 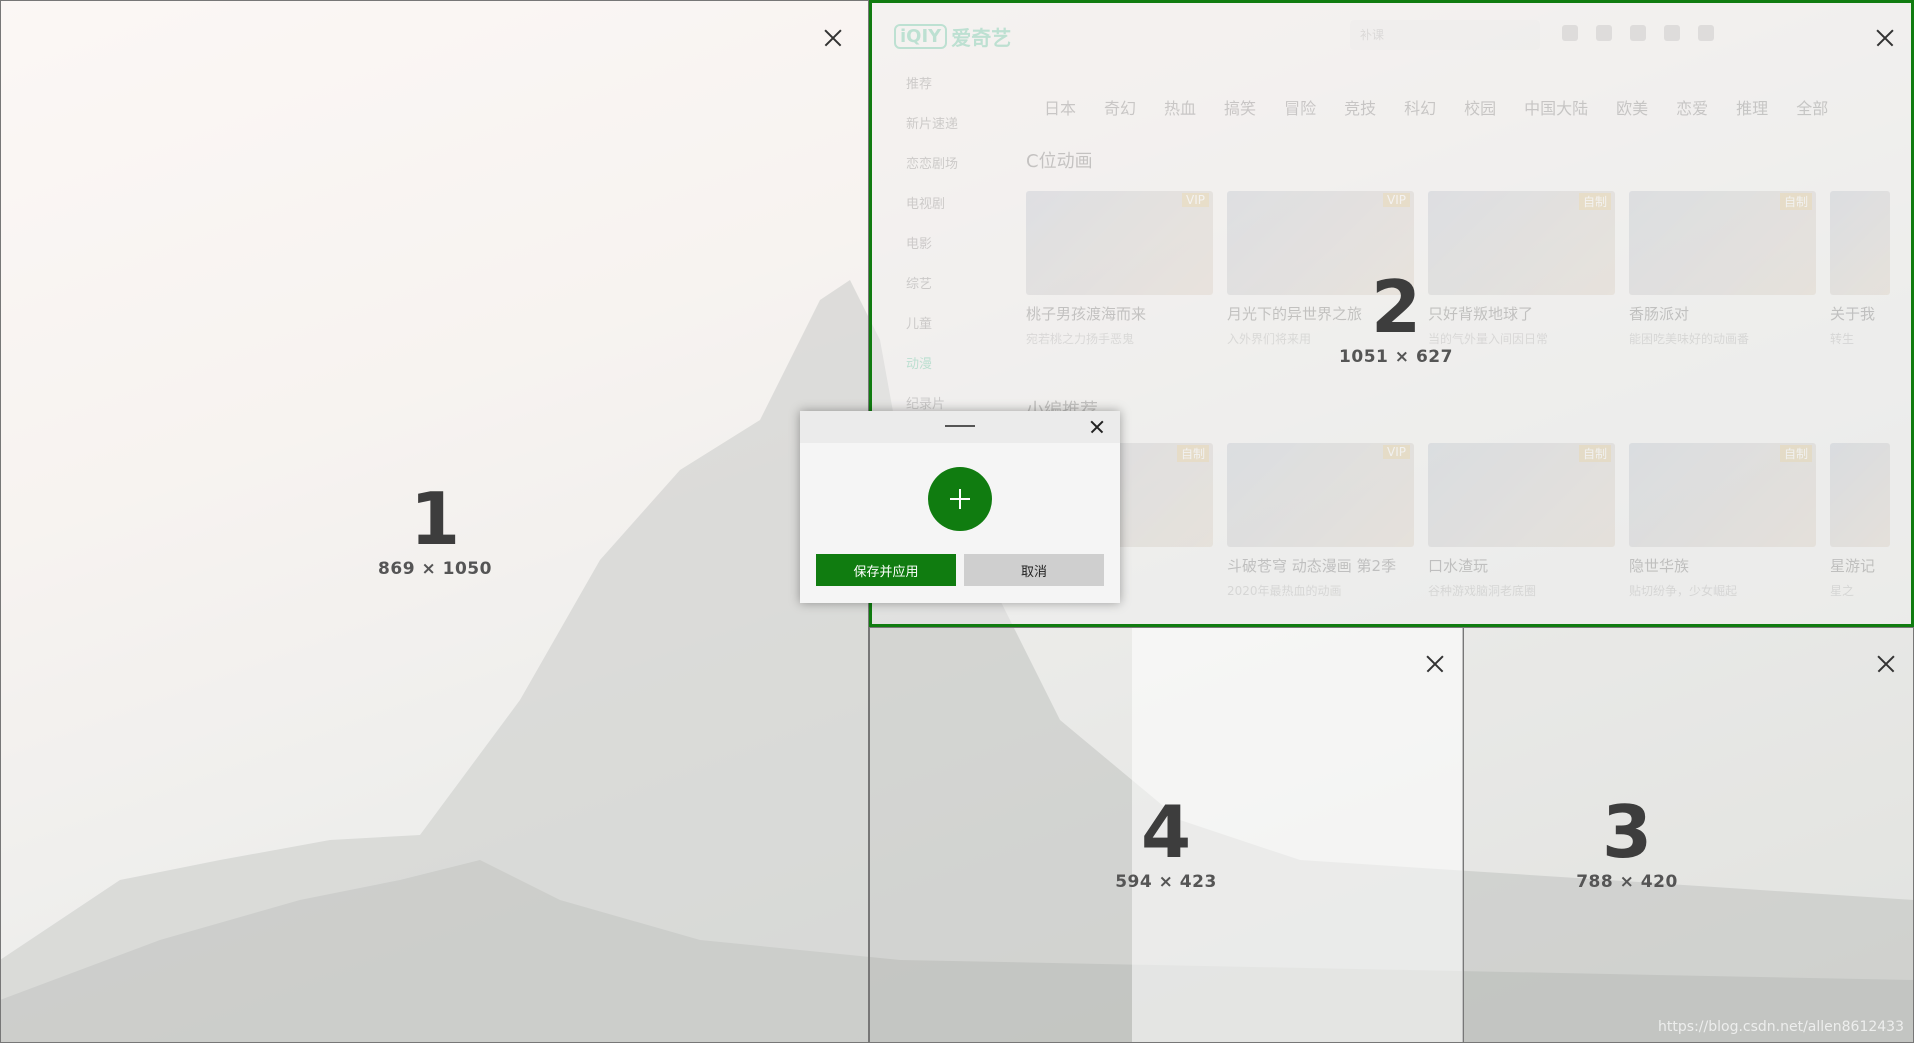 I want to click on zone-3-close-icon, so click(x=1886, y=664).